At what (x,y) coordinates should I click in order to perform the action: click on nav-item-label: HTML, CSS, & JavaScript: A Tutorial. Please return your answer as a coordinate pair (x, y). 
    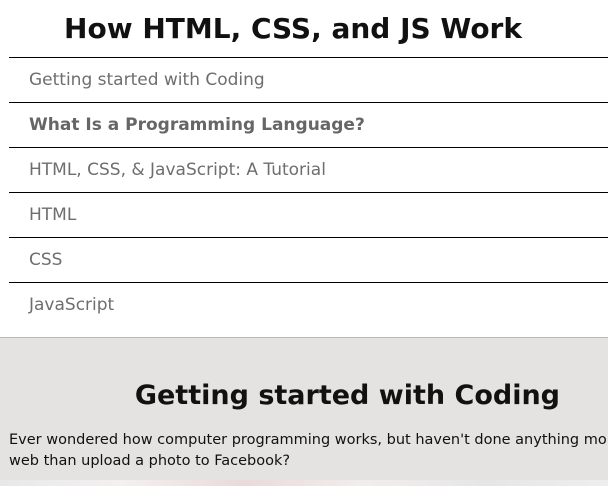
    Looking at the image, I should click on (177, 170).